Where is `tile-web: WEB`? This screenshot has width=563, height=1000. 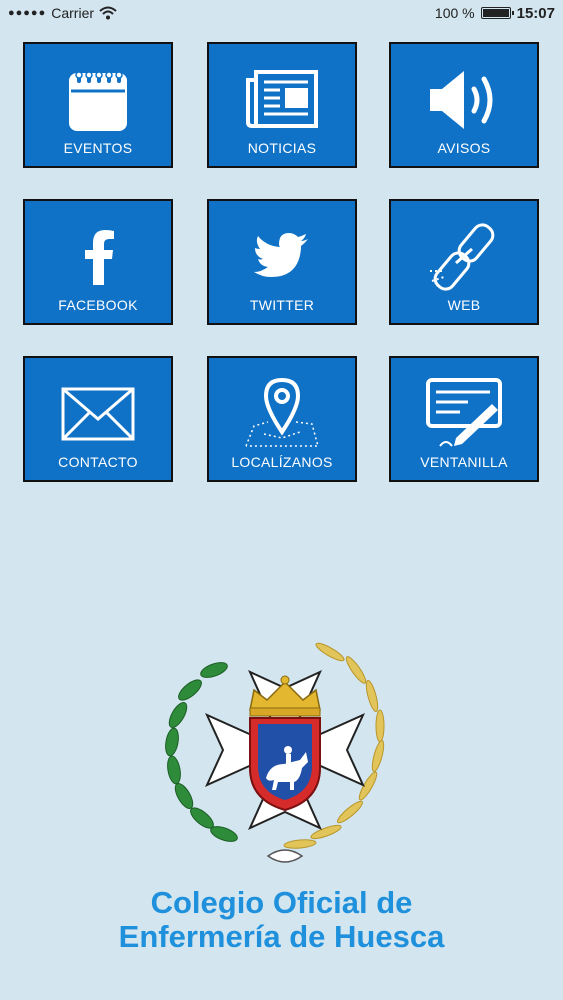 tile-web: WEB is located at coordinates (464, 262).